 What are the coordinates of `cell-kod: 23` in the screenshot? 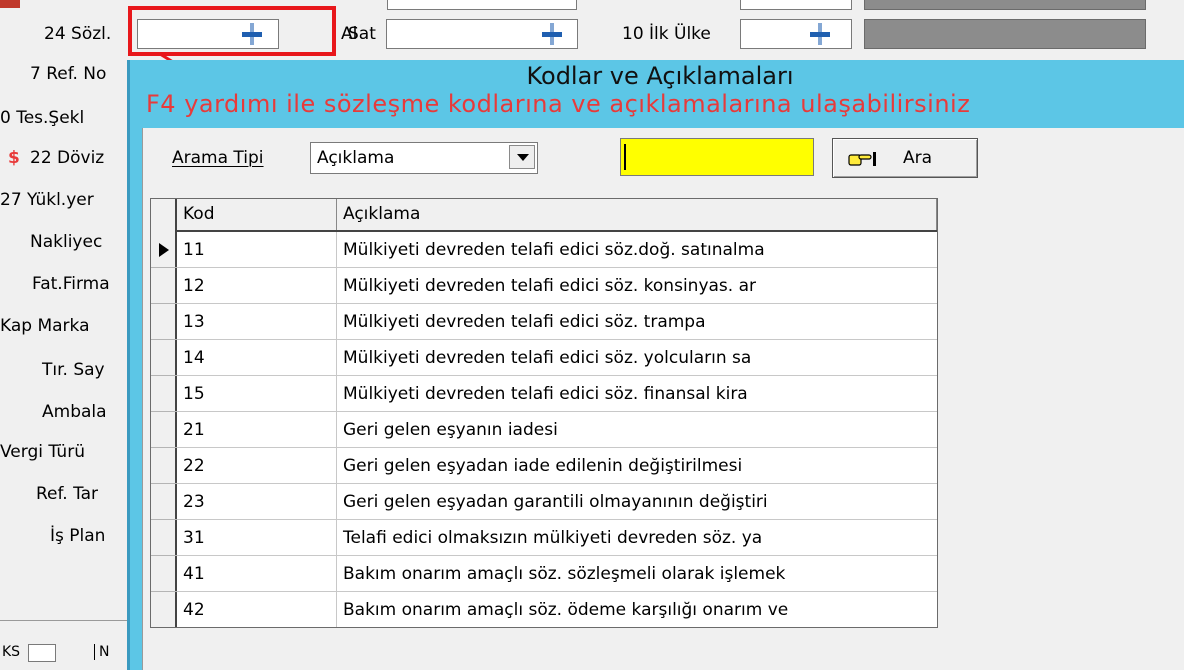 It's located at (257, 502).